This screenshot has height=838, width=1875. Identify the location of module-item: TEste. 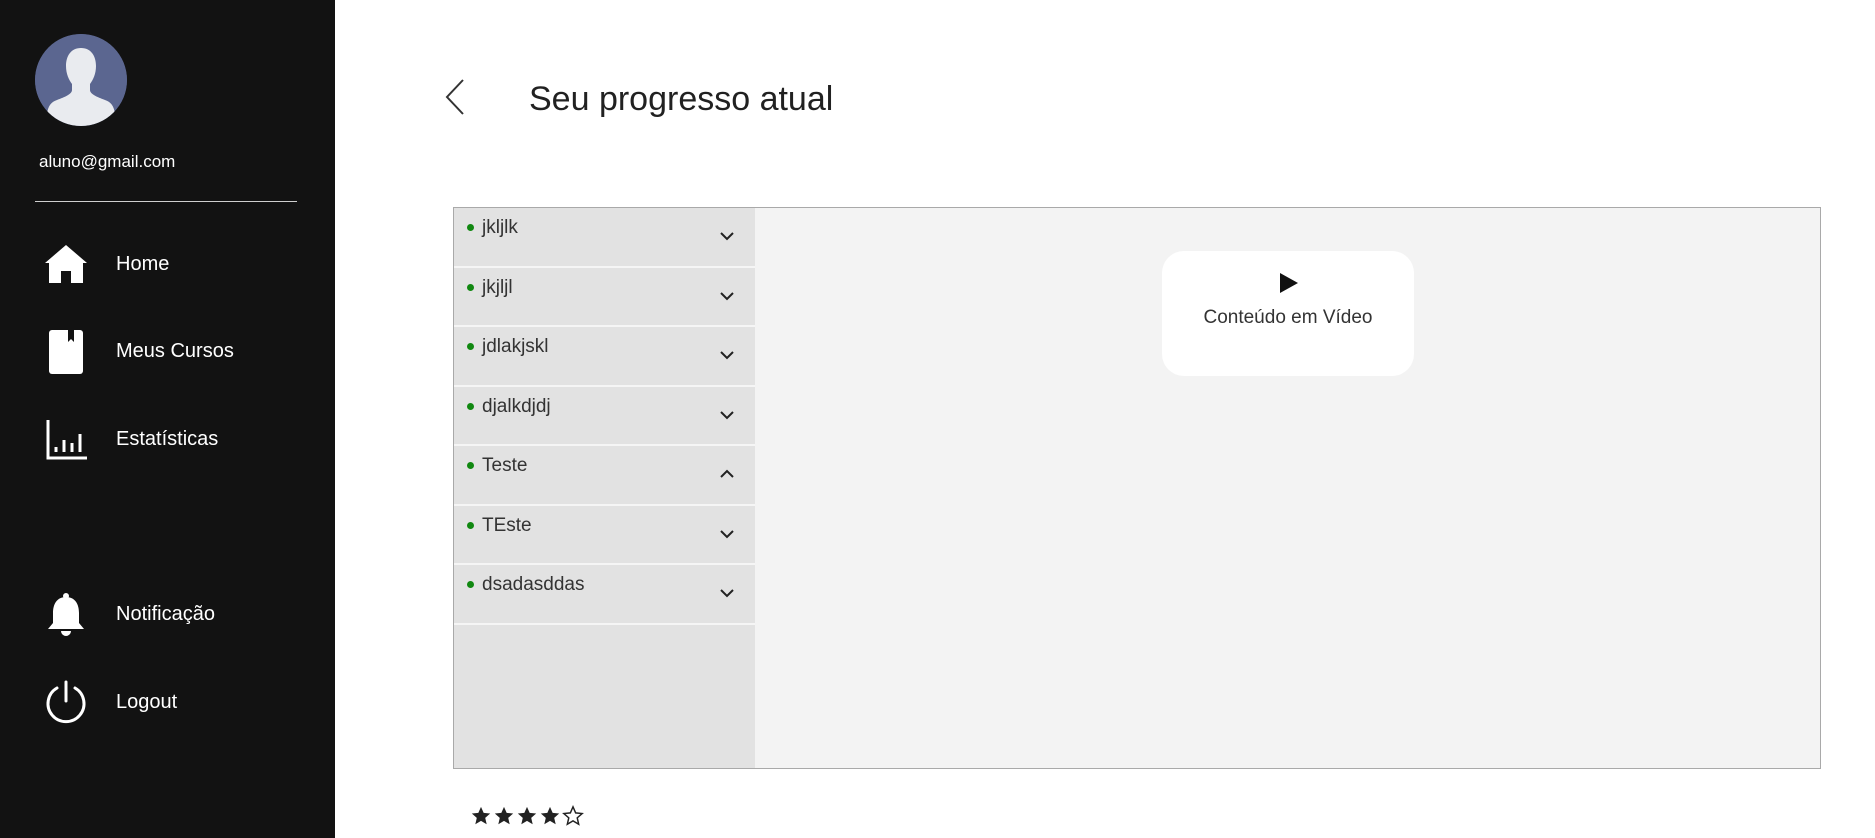
(604, 535).